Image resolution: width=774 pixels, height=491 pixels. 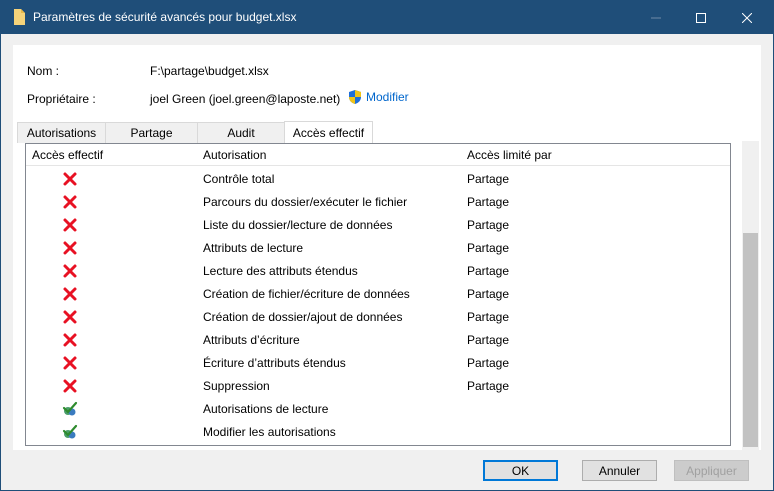 What do you see at coordinates (378, 248) in the screenshot?
I see `list-item: Attributs de lecture Partage` at bounding box center [378, 248].